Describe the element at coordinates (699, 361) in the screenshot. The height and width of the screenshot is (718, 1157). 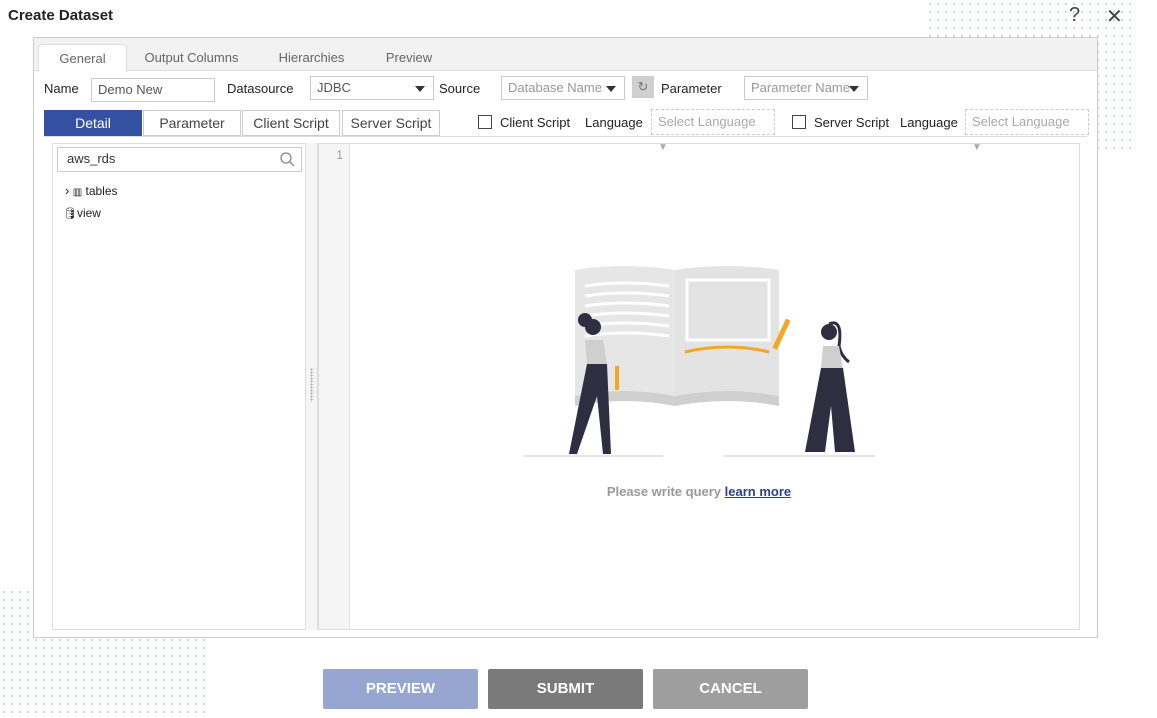
I see `empty-state-illustration` at that location.